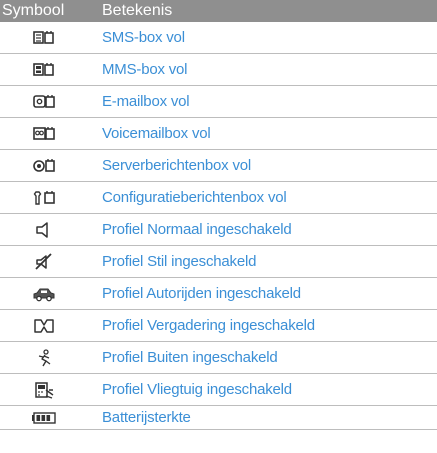 This screenshot has height=453, width=437. I want to click on row-label: Profiel Buiten ingeschakeld, so click(190, 357).